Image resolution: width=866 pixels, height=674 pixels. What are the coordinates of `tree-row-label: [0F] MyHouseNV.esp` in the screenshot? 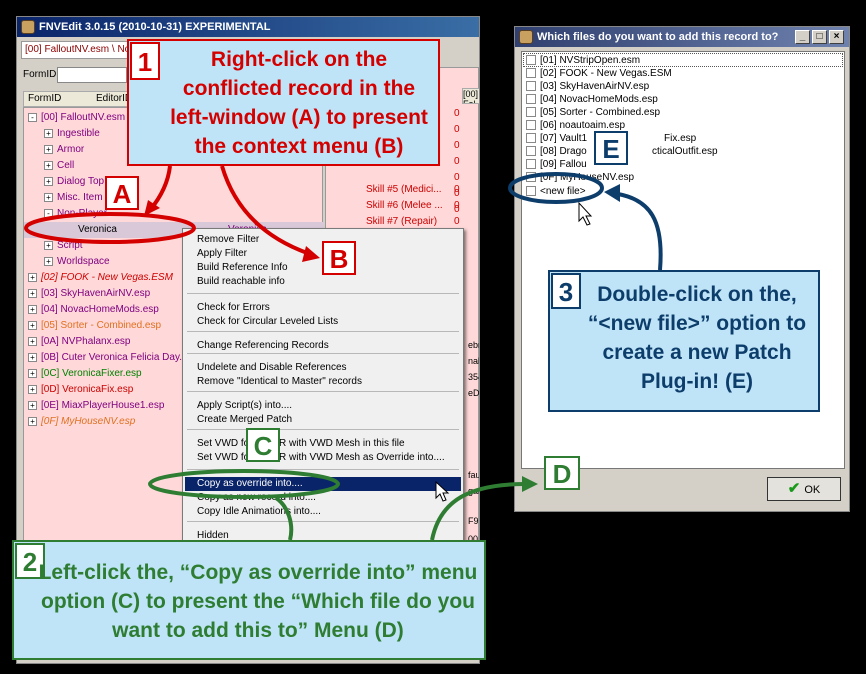 It's located at (88, 421).